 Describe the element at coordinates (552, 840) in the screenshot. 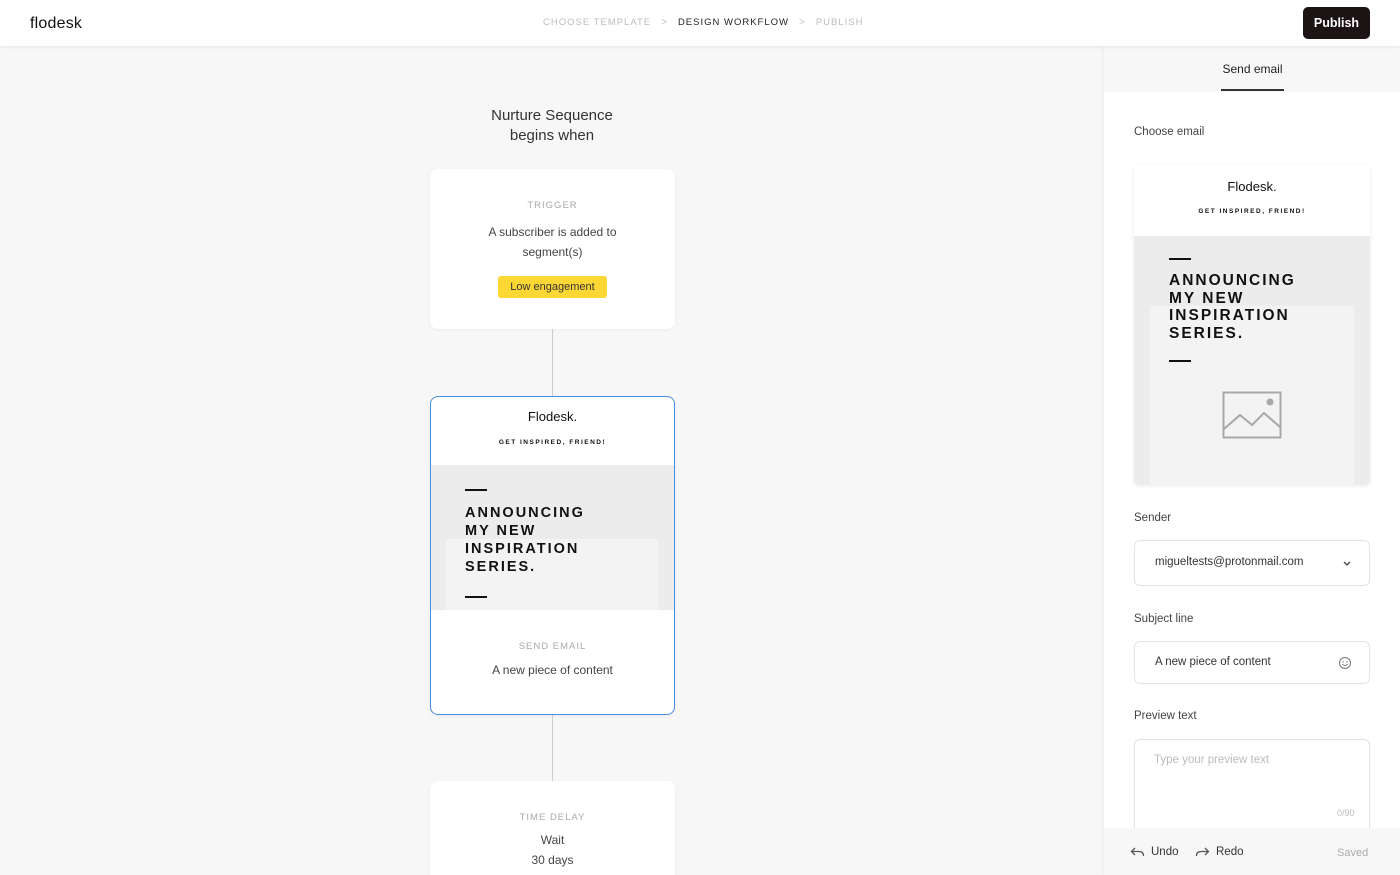

I see `time-delay-text-line1: Wait` at that location.